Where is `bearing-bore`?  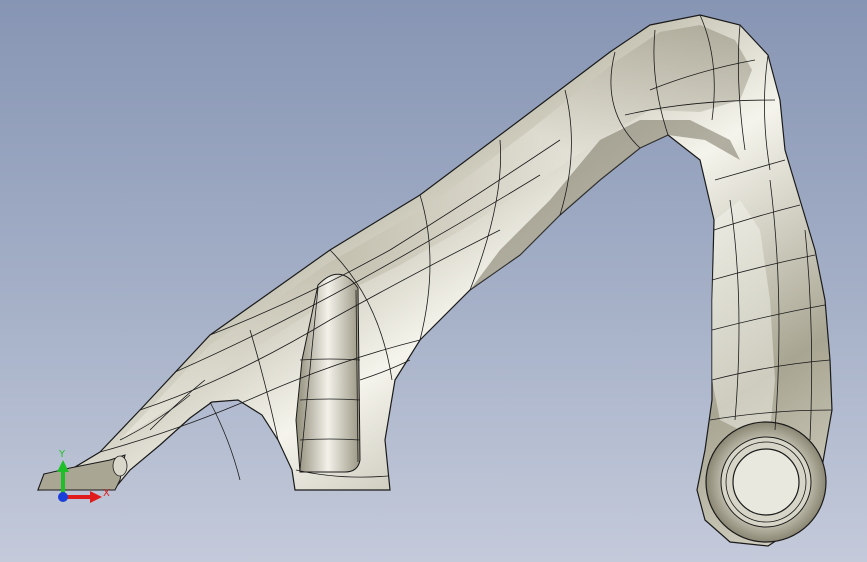
bearing-bore is located at coordinates (766, 482).